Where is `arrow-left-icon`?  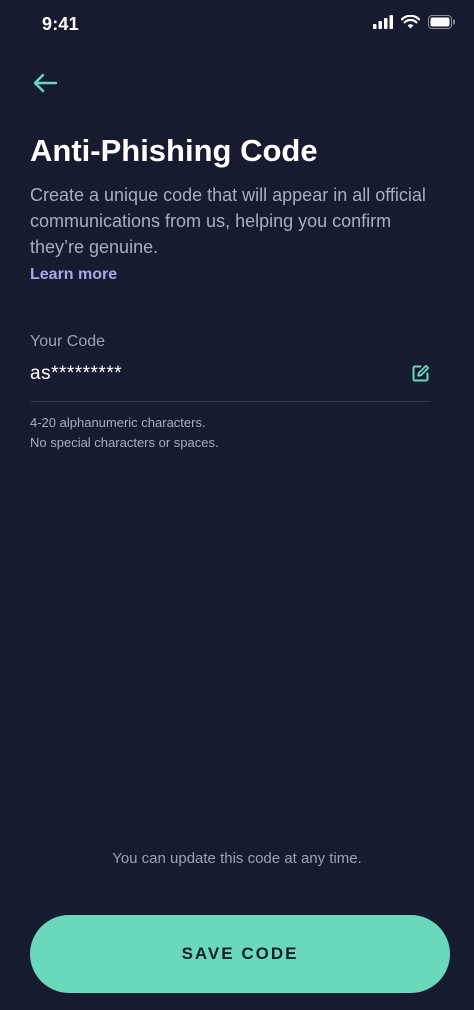 arrow-left-icon is located at coordinates (45, 85).